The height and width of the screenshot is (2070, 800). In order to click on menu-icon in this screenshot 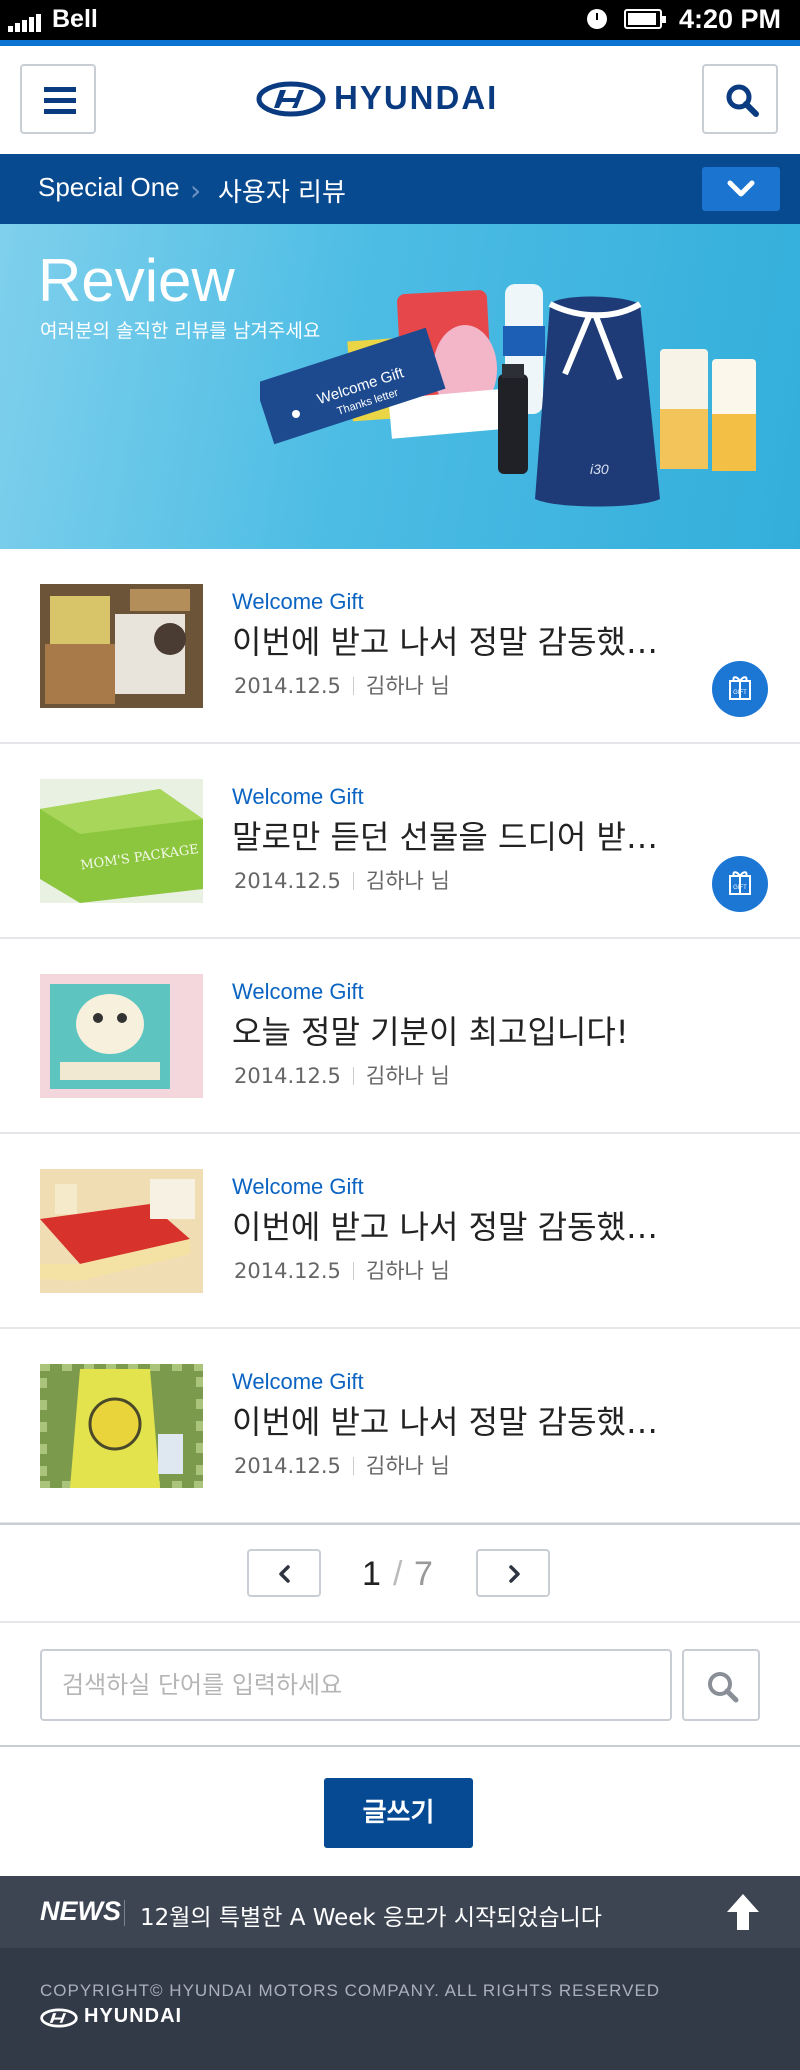, I will do `click(60, 89)`.